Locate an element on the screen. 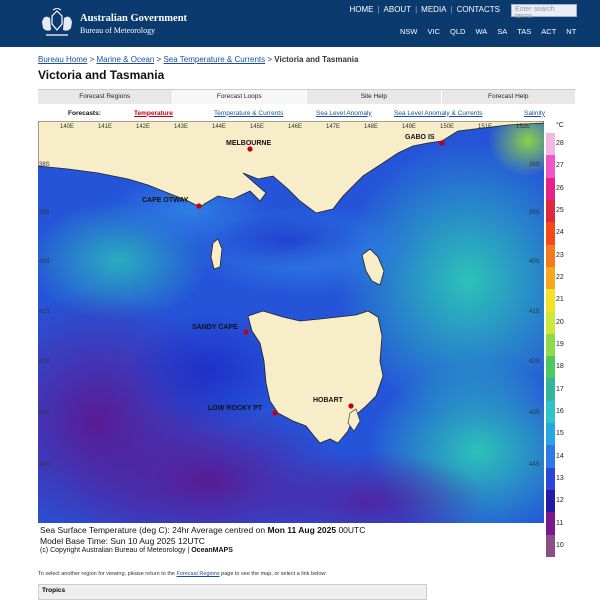  lat-label: 43S is located at coordinates (44, 413).